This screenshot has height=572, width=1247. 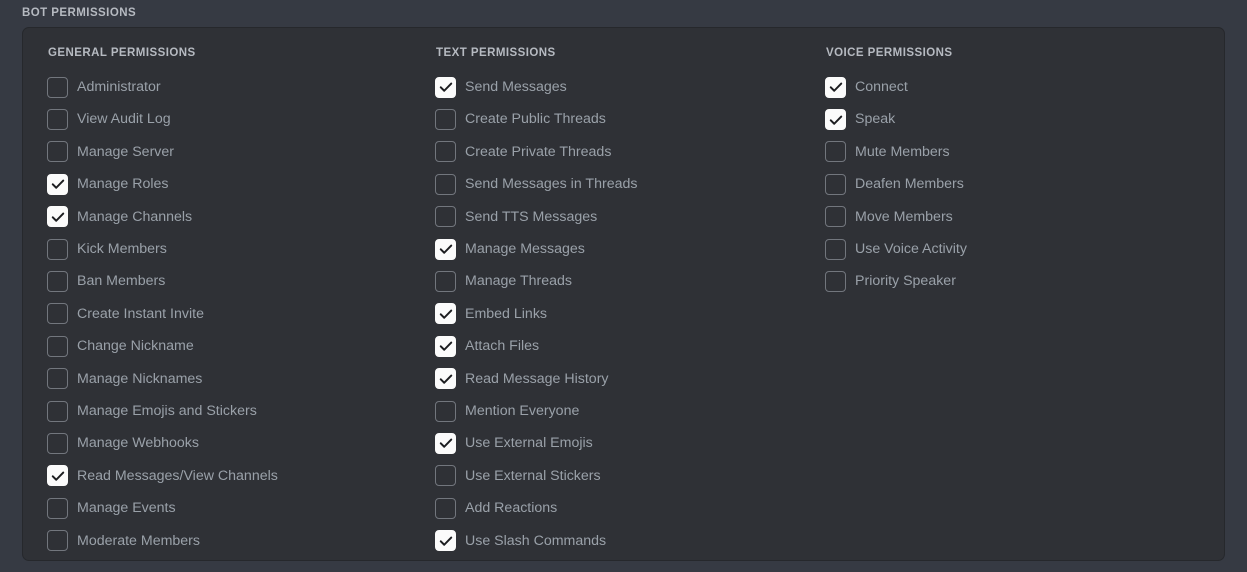 What do you see at coordinates (506, 313) in the screenshot?
I see `permission-label: Embed Links` at bounding box center [506, 313].